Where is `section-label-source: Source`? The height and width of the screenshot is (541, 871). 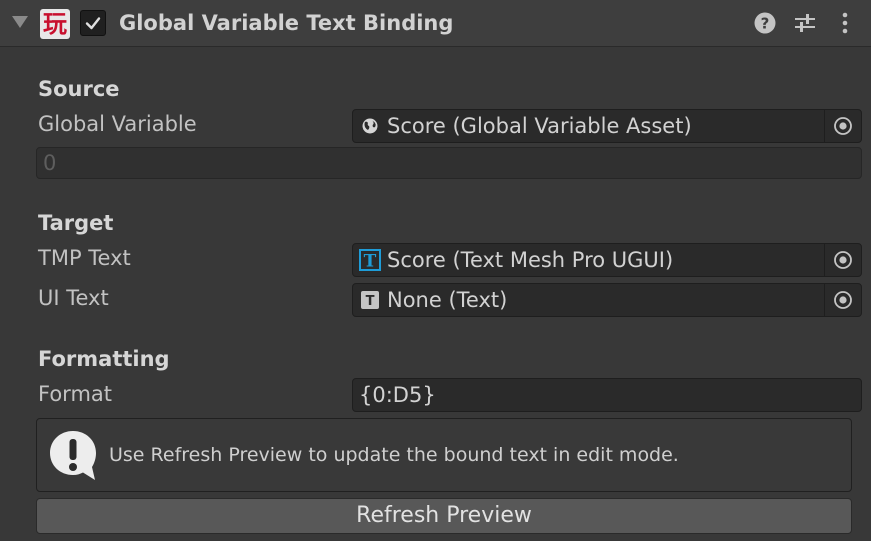 section-label-source: Source is located at coordinates (79, 89).